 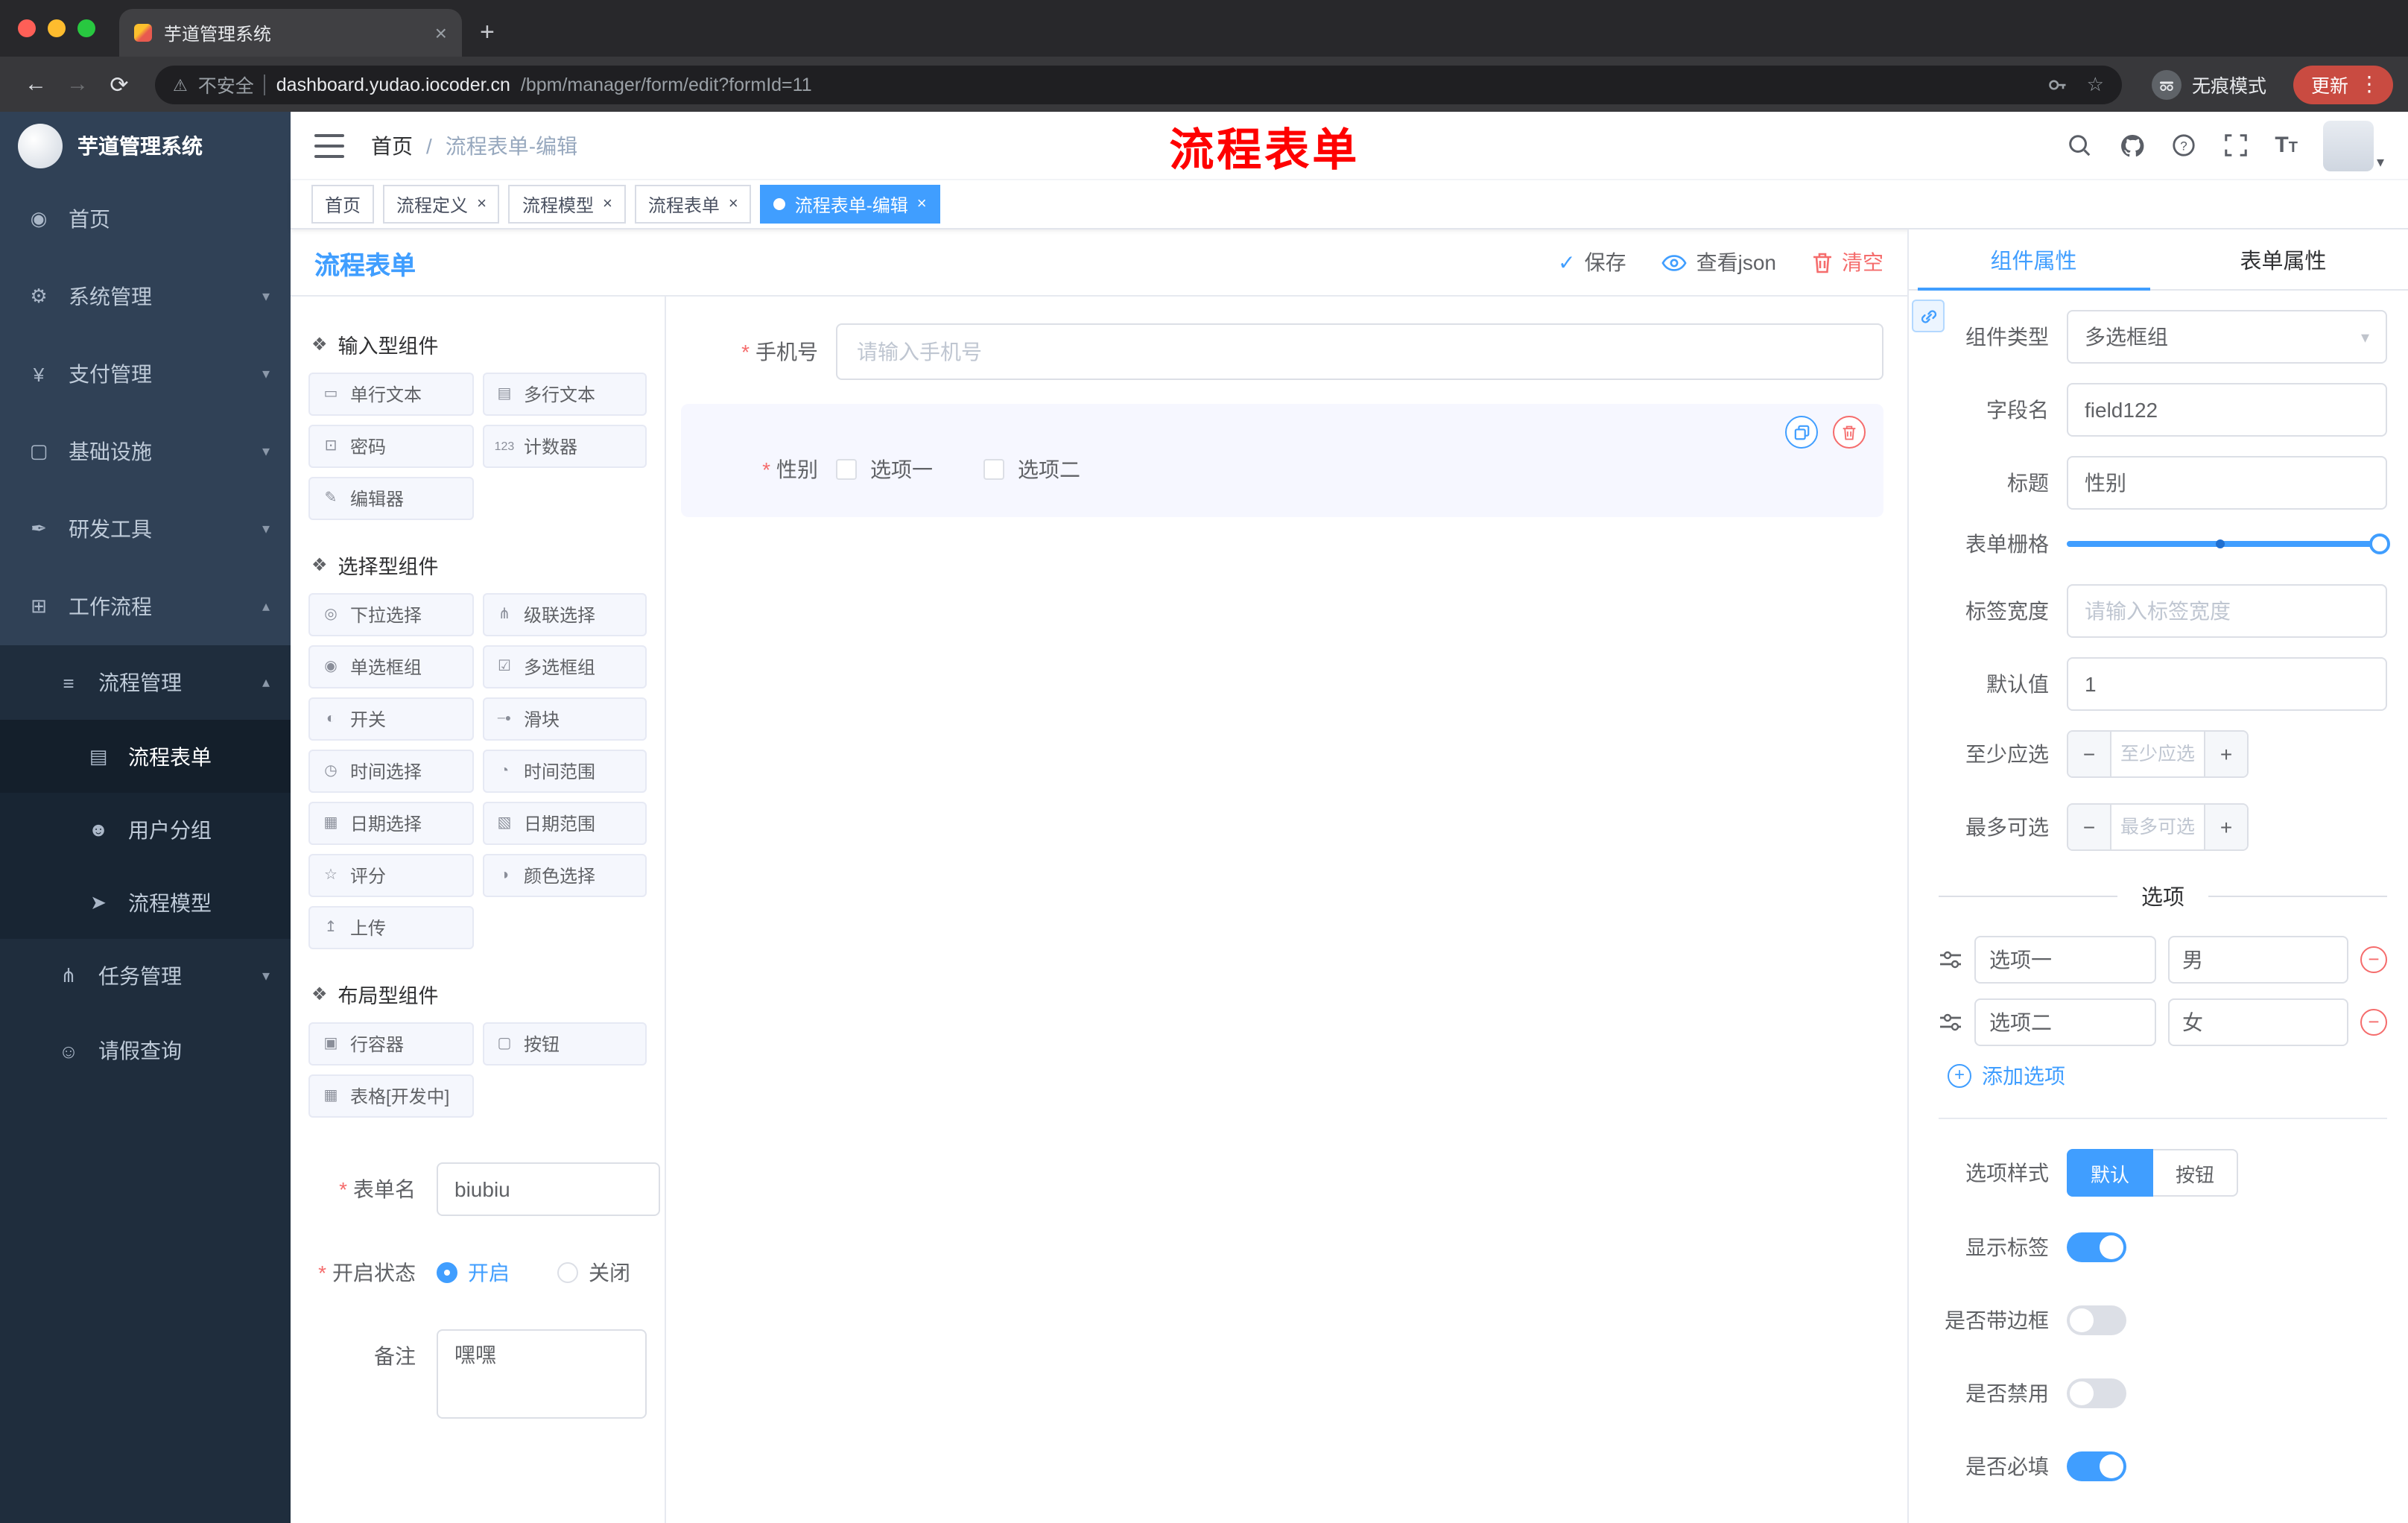 What do you see at coordinates (77, 85) in the screenshot?
I see `forward-button` at bounding box center [77, 85].